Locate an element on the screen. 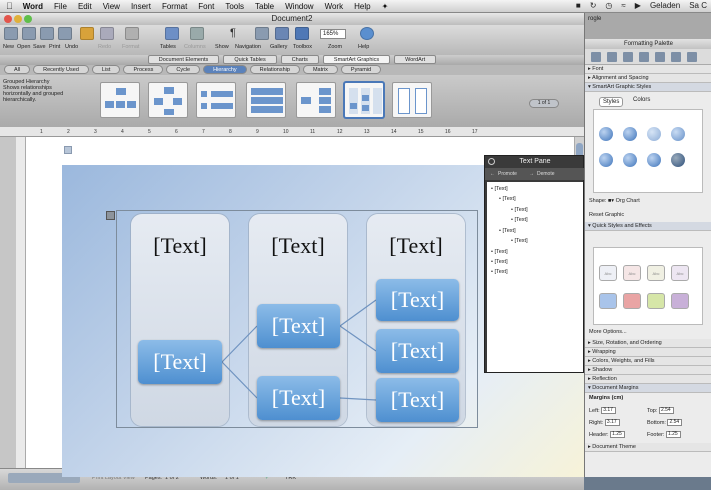 The image size is (711, 490). shape-select: Org Chart is located at coordinates (628, 201).